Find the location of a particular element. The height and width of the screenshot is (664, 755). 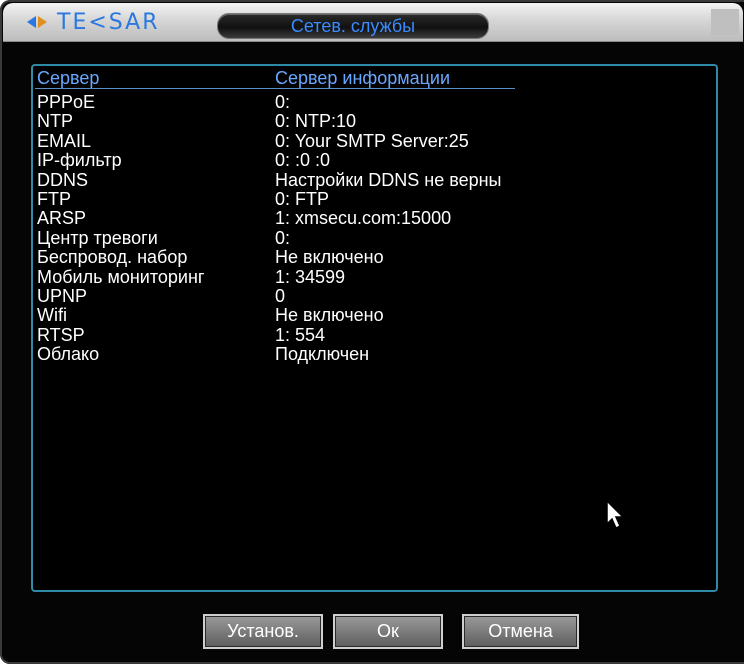

table-cell-server: DDNS is located at coordinates (63, 179).